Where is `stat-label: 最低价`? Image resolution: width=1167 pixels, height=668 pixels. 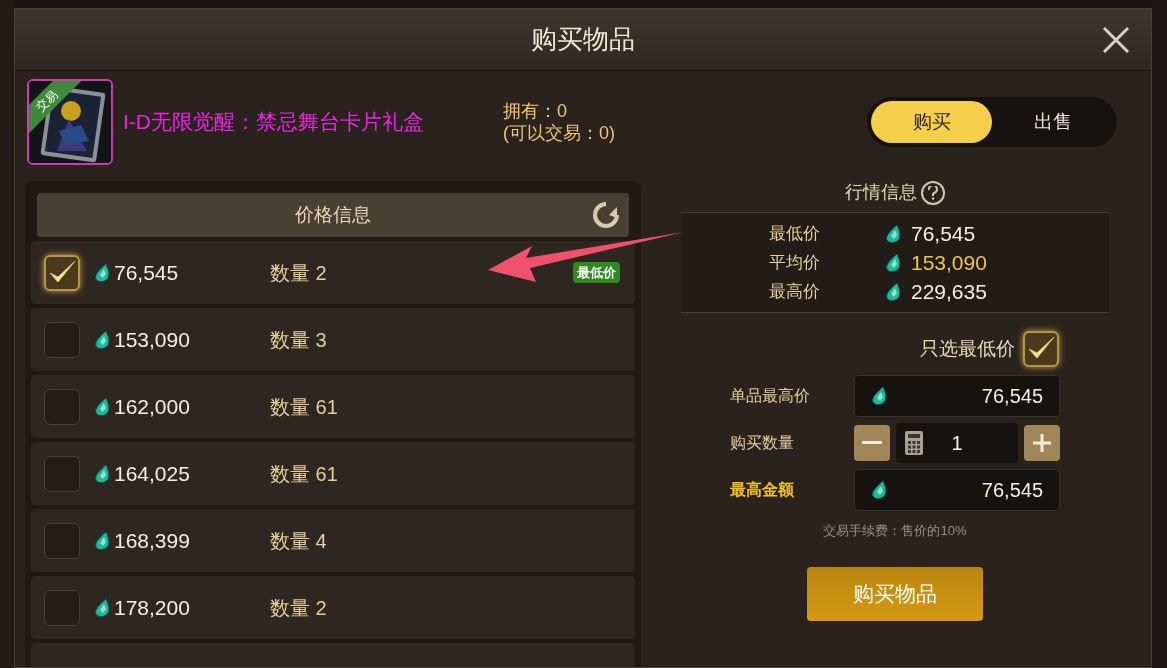
stat-label: 最低价 is located at coordinates (795, 233).